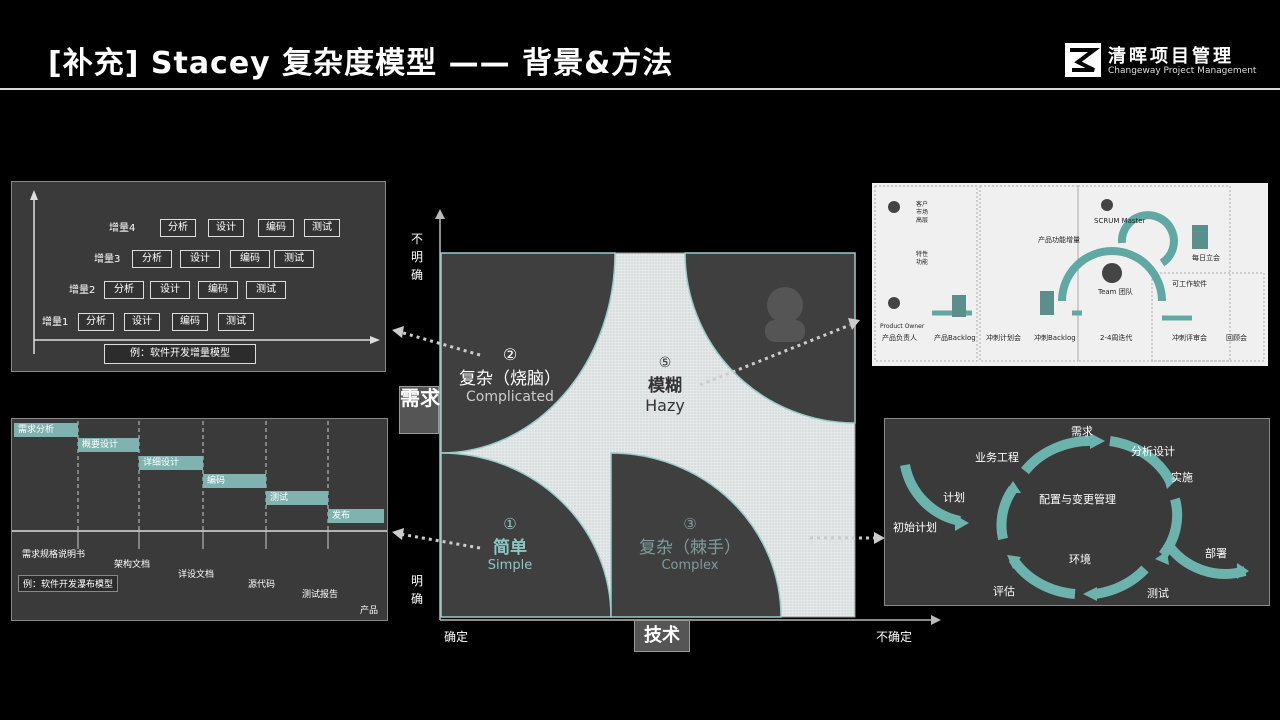 This screenshot has width=1280, height=720. What do you see at coordinates (54, 555) in the screenshot?
I see `waterfall-output-spec: 需求规格说明书` at bounding box center [54, 555].